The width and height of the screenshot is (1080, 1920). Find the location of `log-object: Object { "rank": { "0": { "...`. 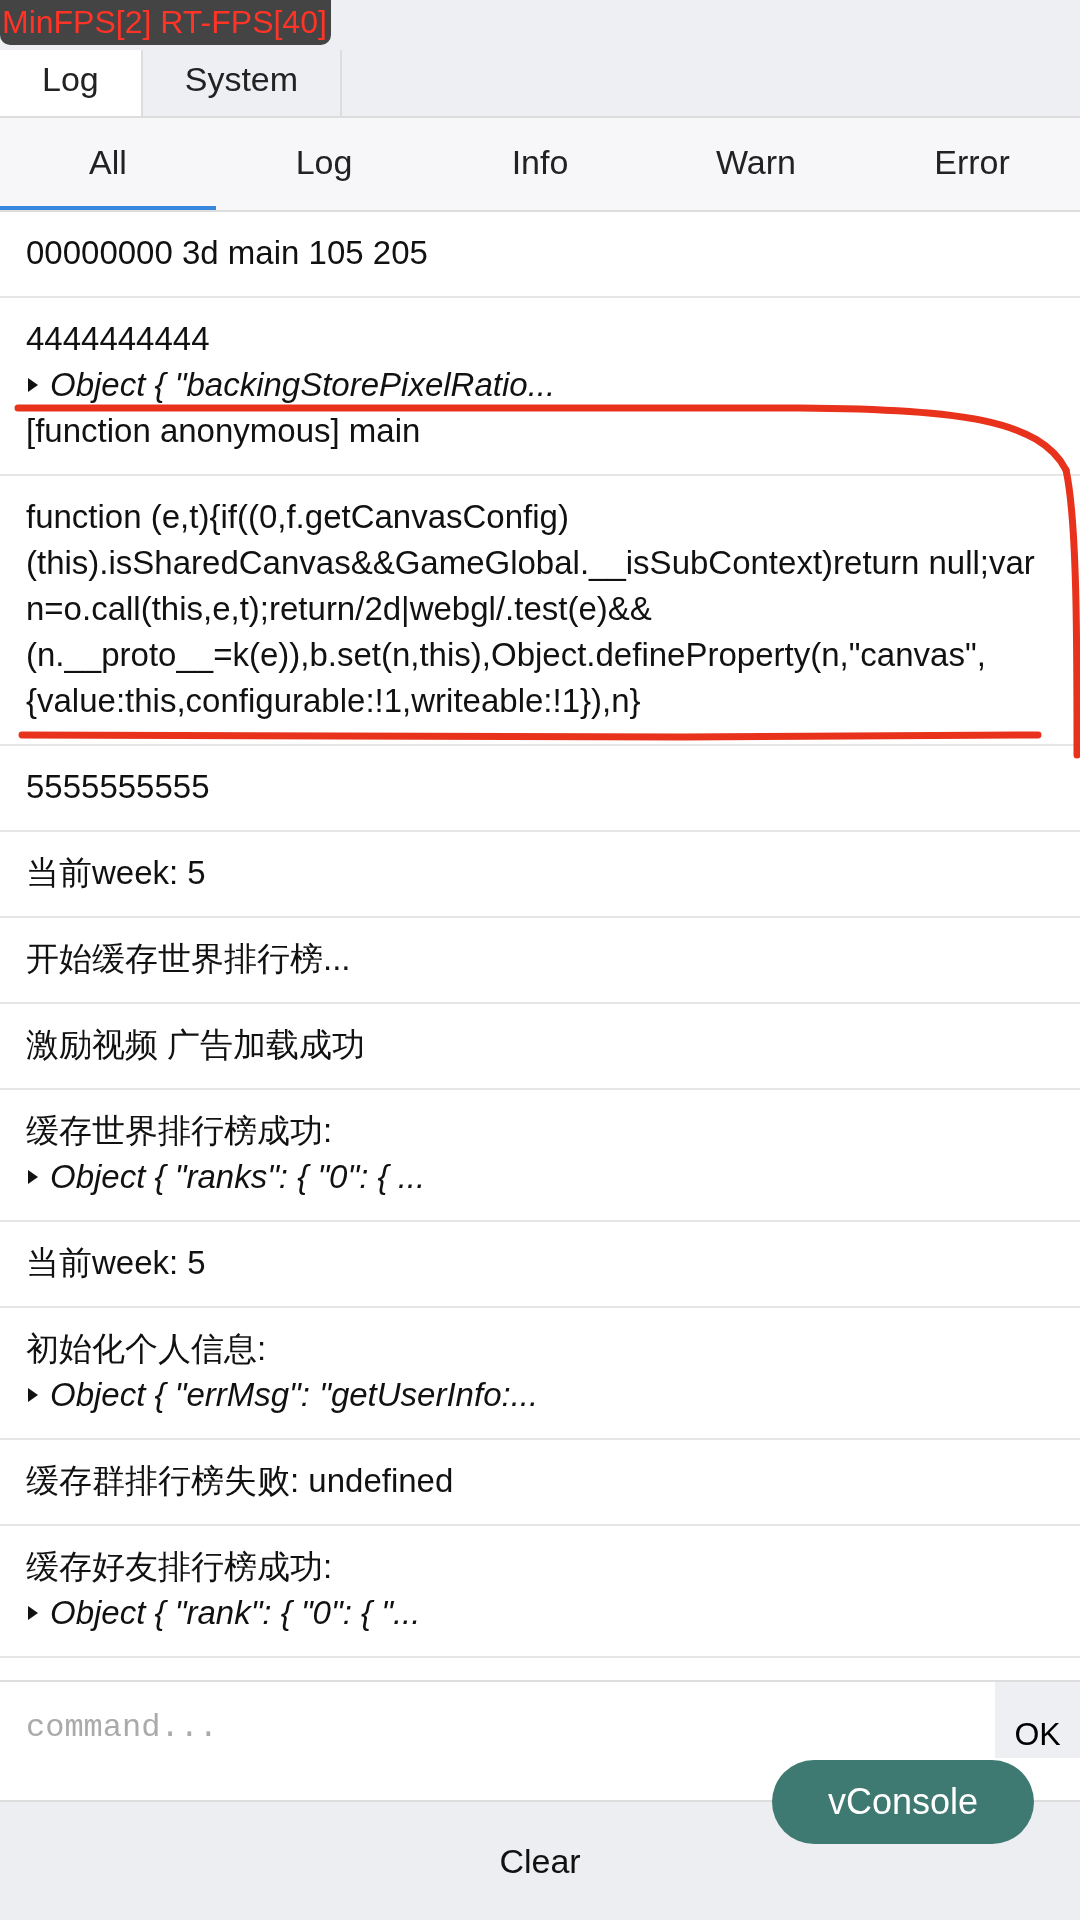

log-object: Object { "rank": { "0": { "... is located at coordinates (235, 1613).